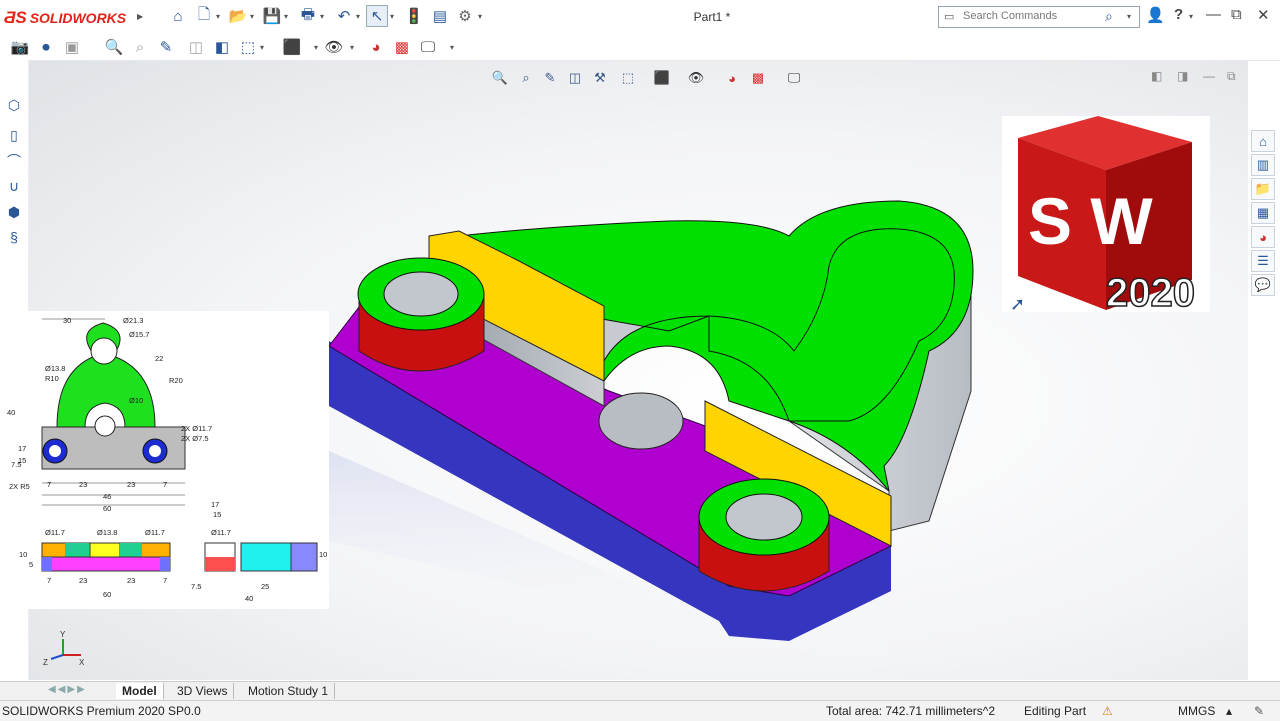 The width and height of the screenshot is (1280, 721). What do you see at coordinates (334, 47) in the screenshot?
I see `hide-show-icon: 👁` at bounding box center [334, 47].